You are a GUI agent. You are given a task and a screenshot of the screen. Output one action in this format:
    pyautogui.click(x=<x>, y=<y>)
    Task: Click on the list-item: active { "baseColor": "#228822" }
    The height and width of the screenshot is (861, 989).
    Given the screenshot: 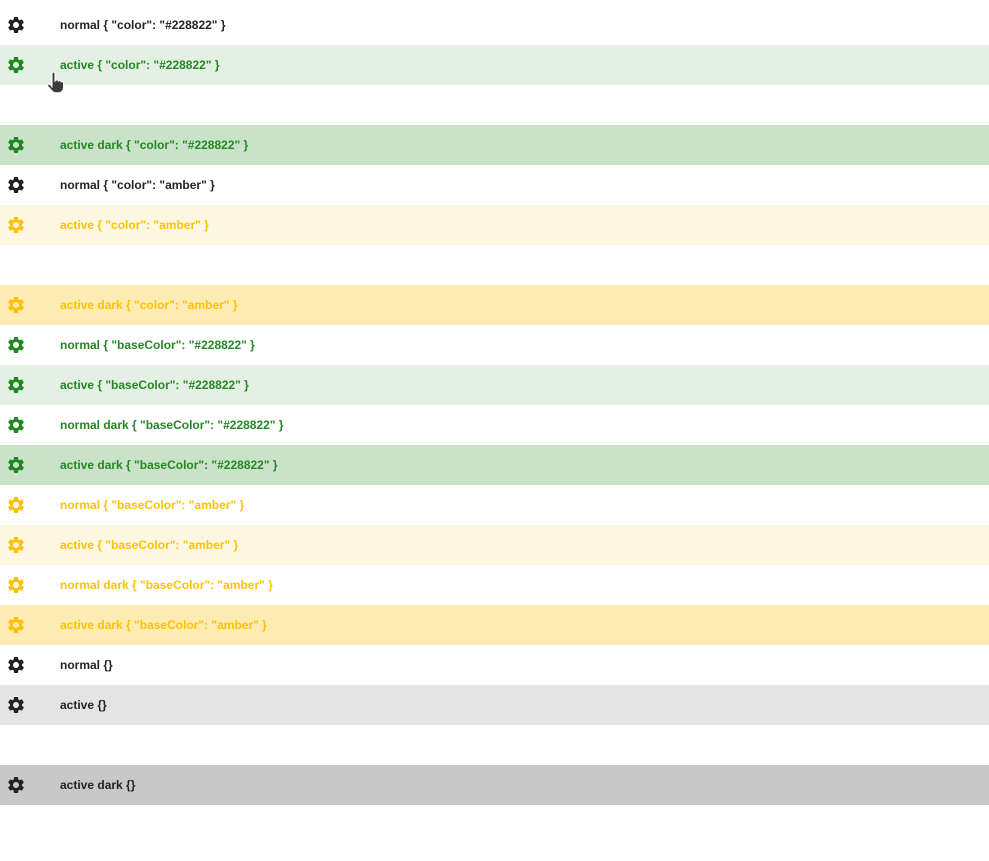 What is the action you would take?
    pyautogui.click(x=494, y=385)
    